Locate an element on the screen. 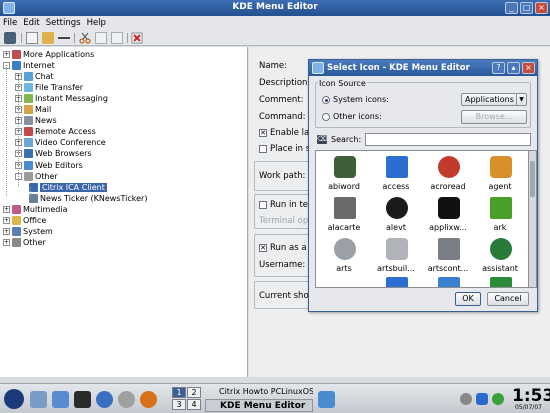 The height and width of the screenshot is (413, 550). tree-item: +Mail is located at coordinates (33, 109).